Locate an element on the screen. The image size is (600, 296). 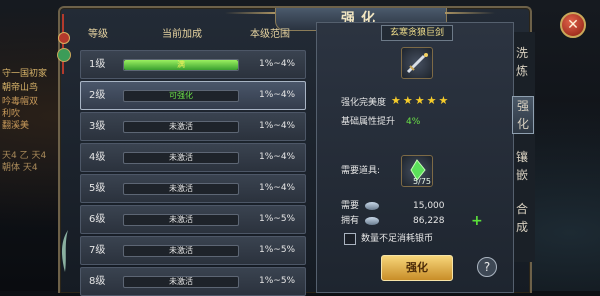
level-row: 4级 未激活 1%~4% is located at coordinates (193, 157).